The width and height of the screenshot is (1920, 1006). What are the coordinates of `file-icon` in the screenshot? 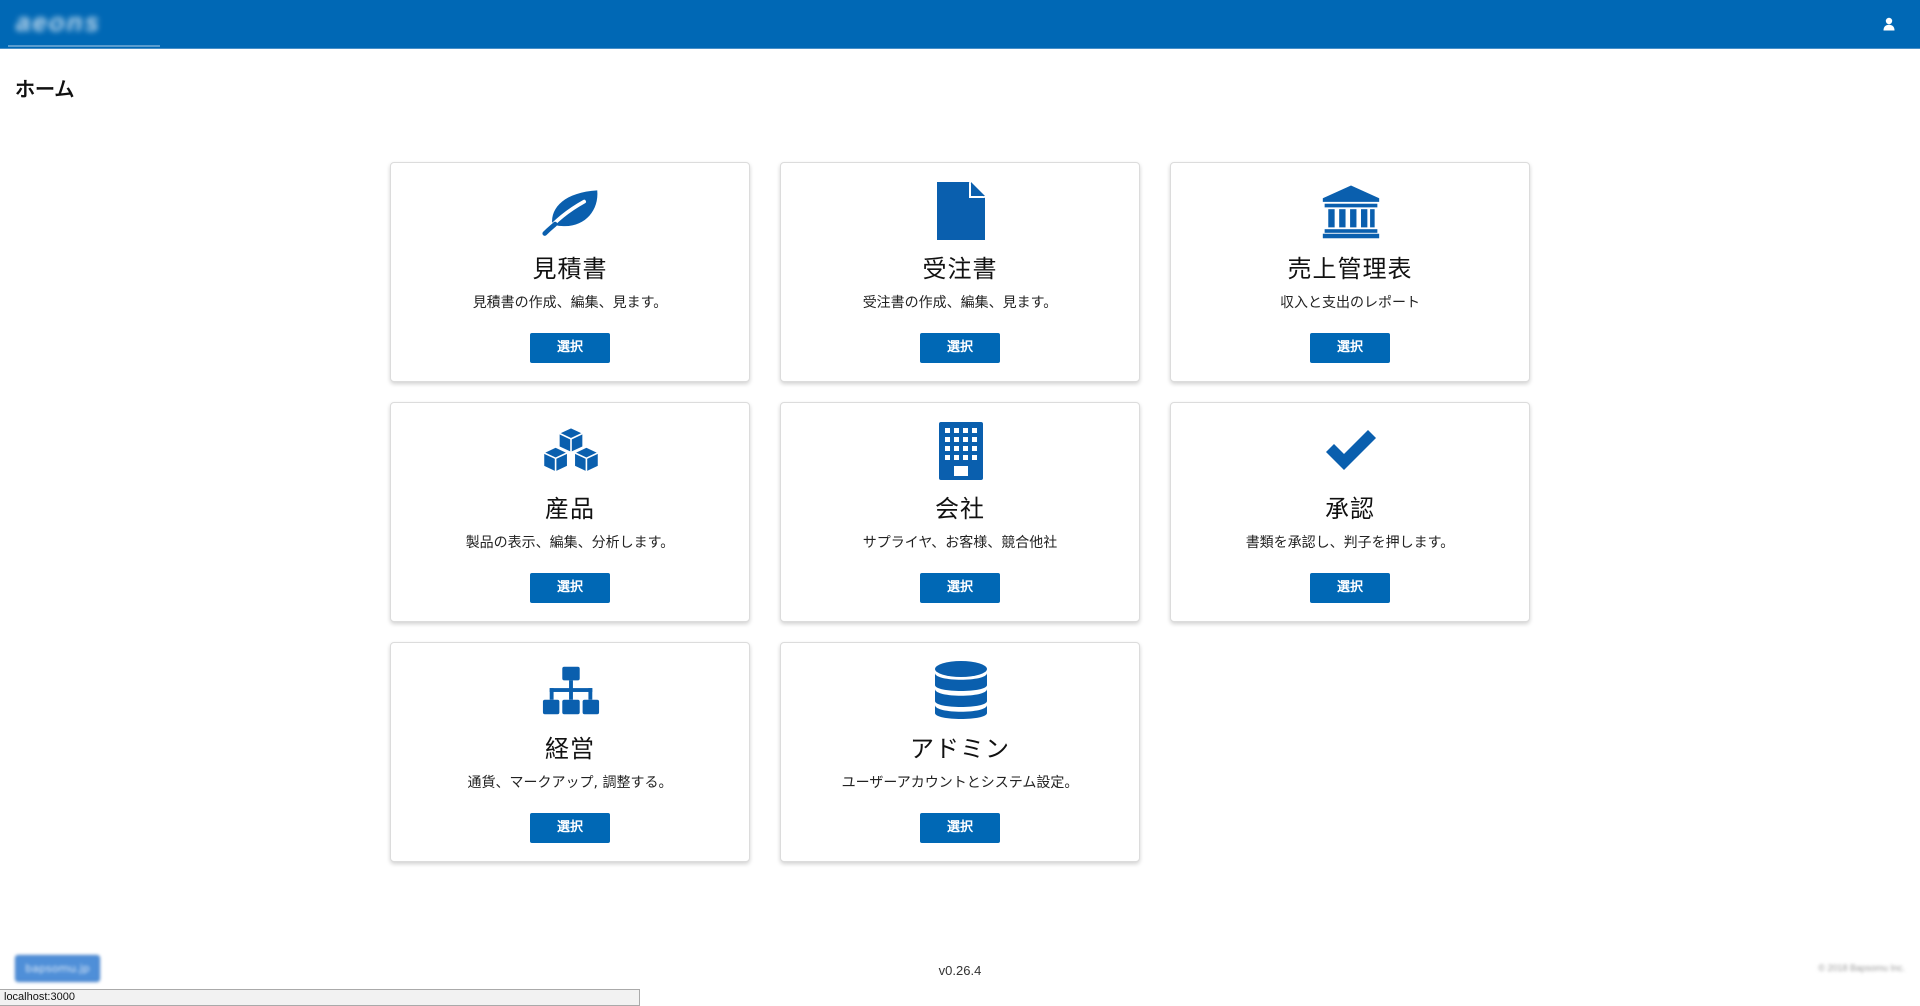 It's located at (961, 211).